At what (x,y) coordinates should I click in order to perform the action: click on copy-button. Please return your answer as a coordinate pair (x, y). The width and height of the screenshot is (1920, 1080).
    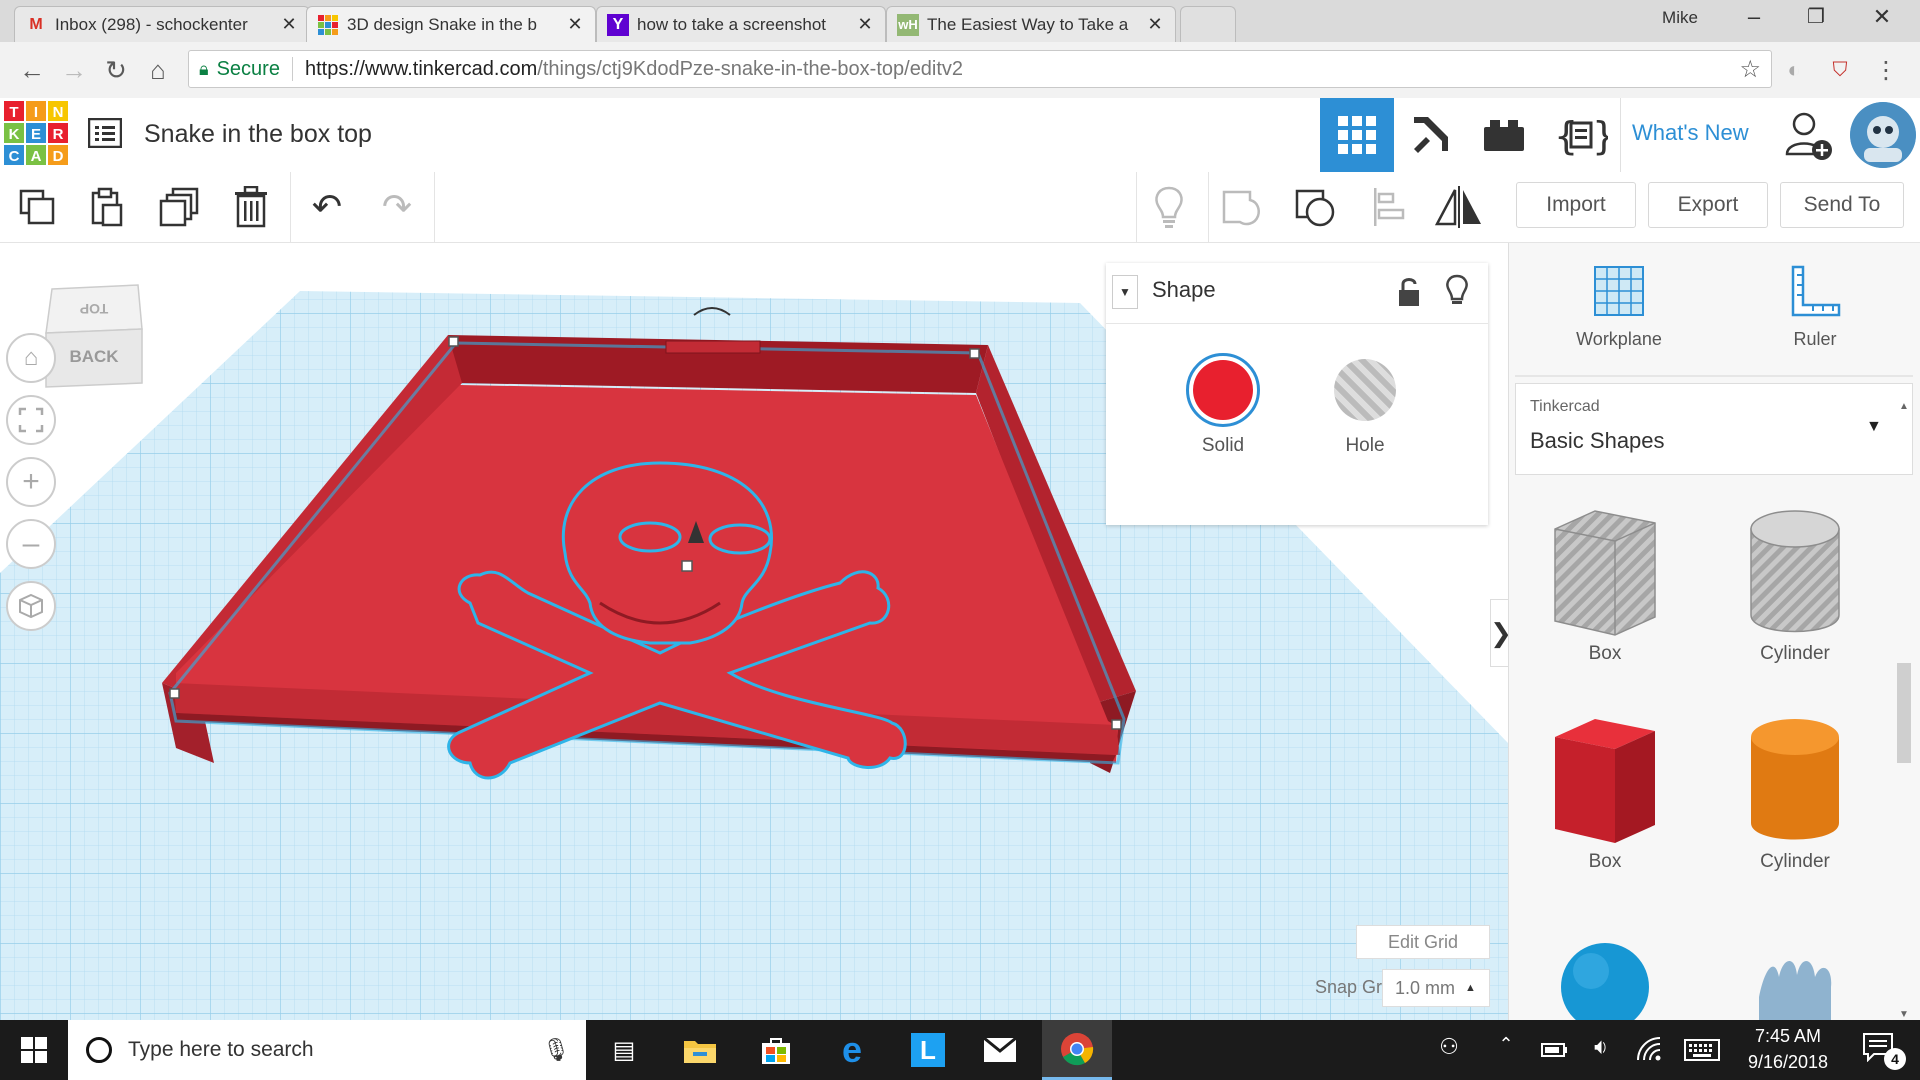
    Looking at the image, I should click on (37, 207).